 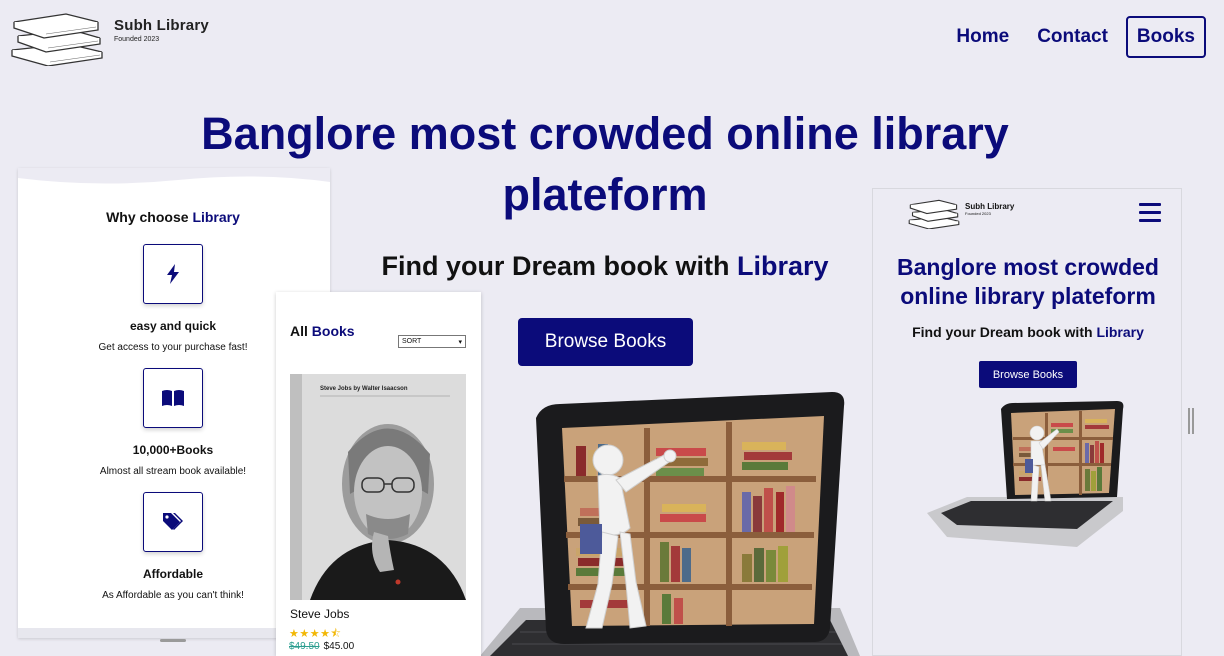 What do you see at coordinates (990, 206) in the screenshot?
I see `mobile-logo-name: Subh Library` at bounding box center [990, 206].